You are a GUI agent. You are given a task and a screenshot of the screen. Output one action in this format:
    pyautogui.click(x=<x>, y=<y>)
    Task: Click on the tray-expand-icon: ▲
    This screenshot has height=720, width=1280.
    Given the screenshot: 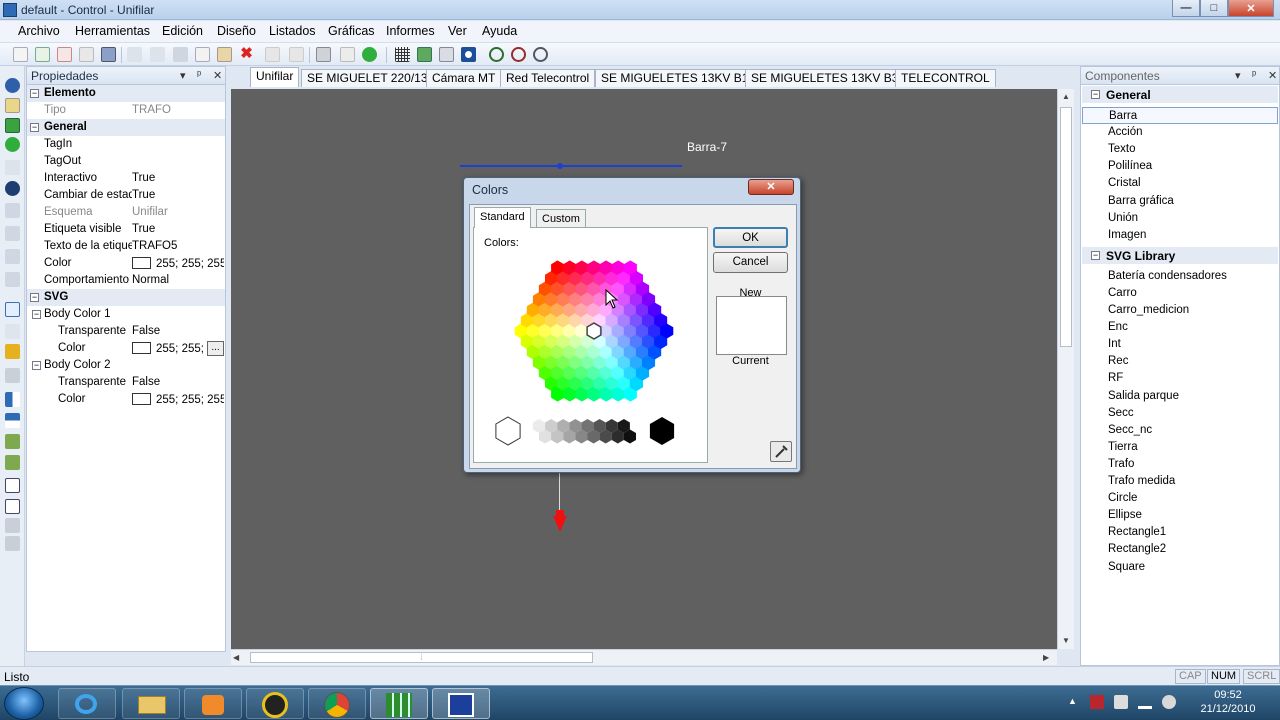 What is the action you would take?
    pyautogui.click(x=1072, y=701)
    